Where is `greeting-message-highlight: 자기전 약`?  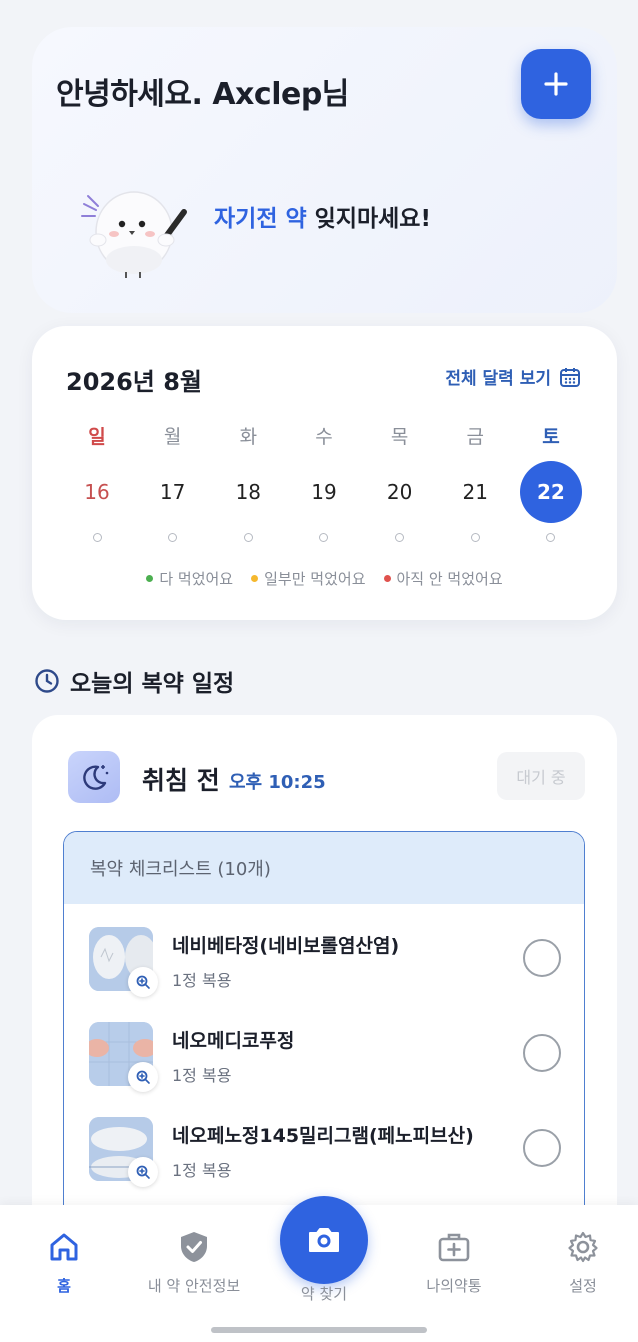
greeting-message-highlight: 자기전 약 is located at coordinates (260, 219).